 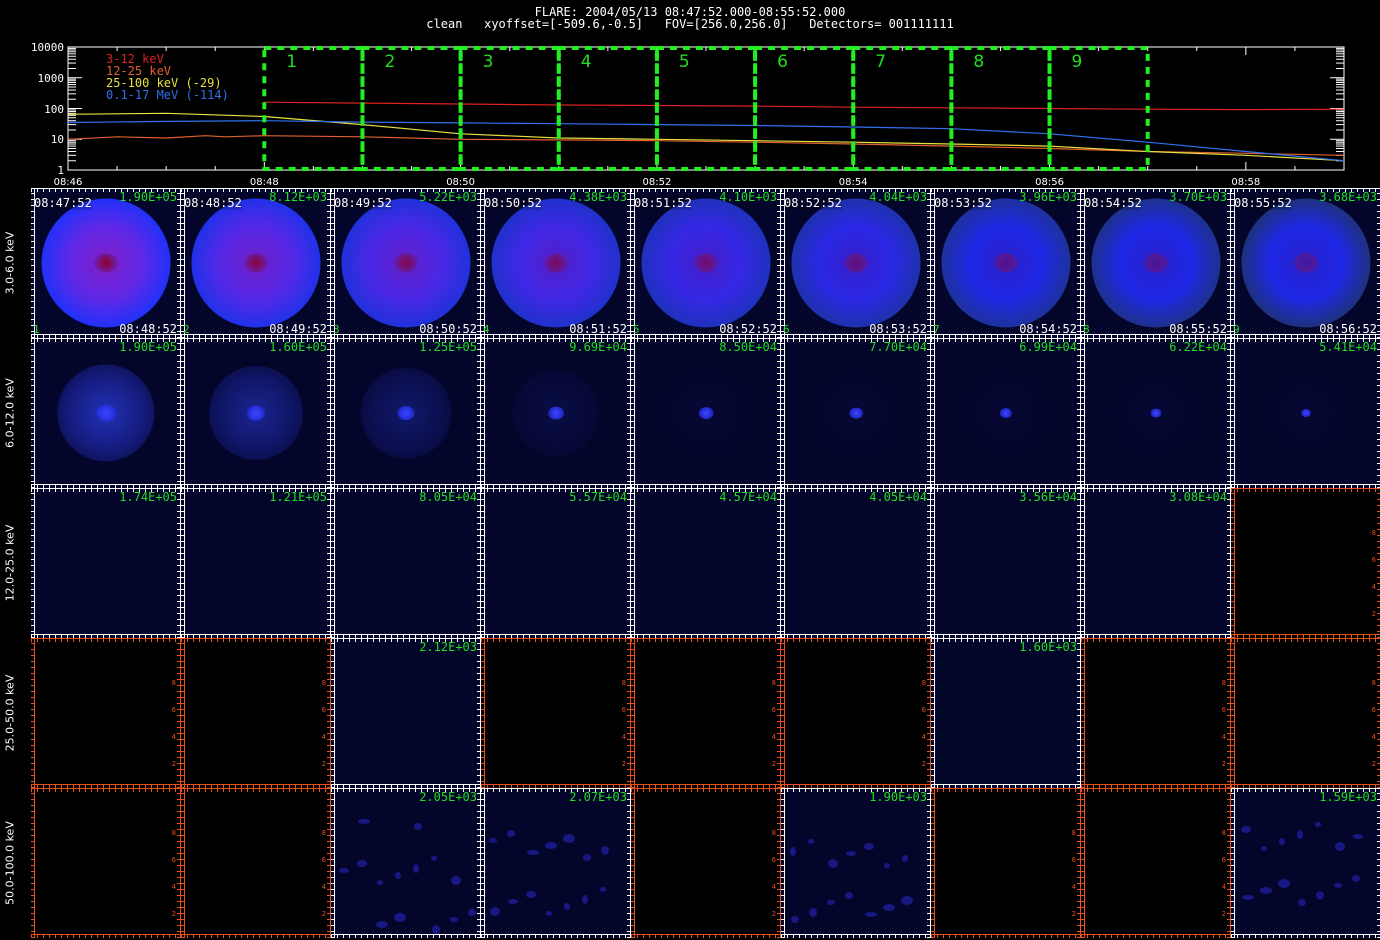 What do you see at coordinates (298, 329) in the screenshot?
I see `interval-end-time: 08:49:52` at bounding box center [298, 329].